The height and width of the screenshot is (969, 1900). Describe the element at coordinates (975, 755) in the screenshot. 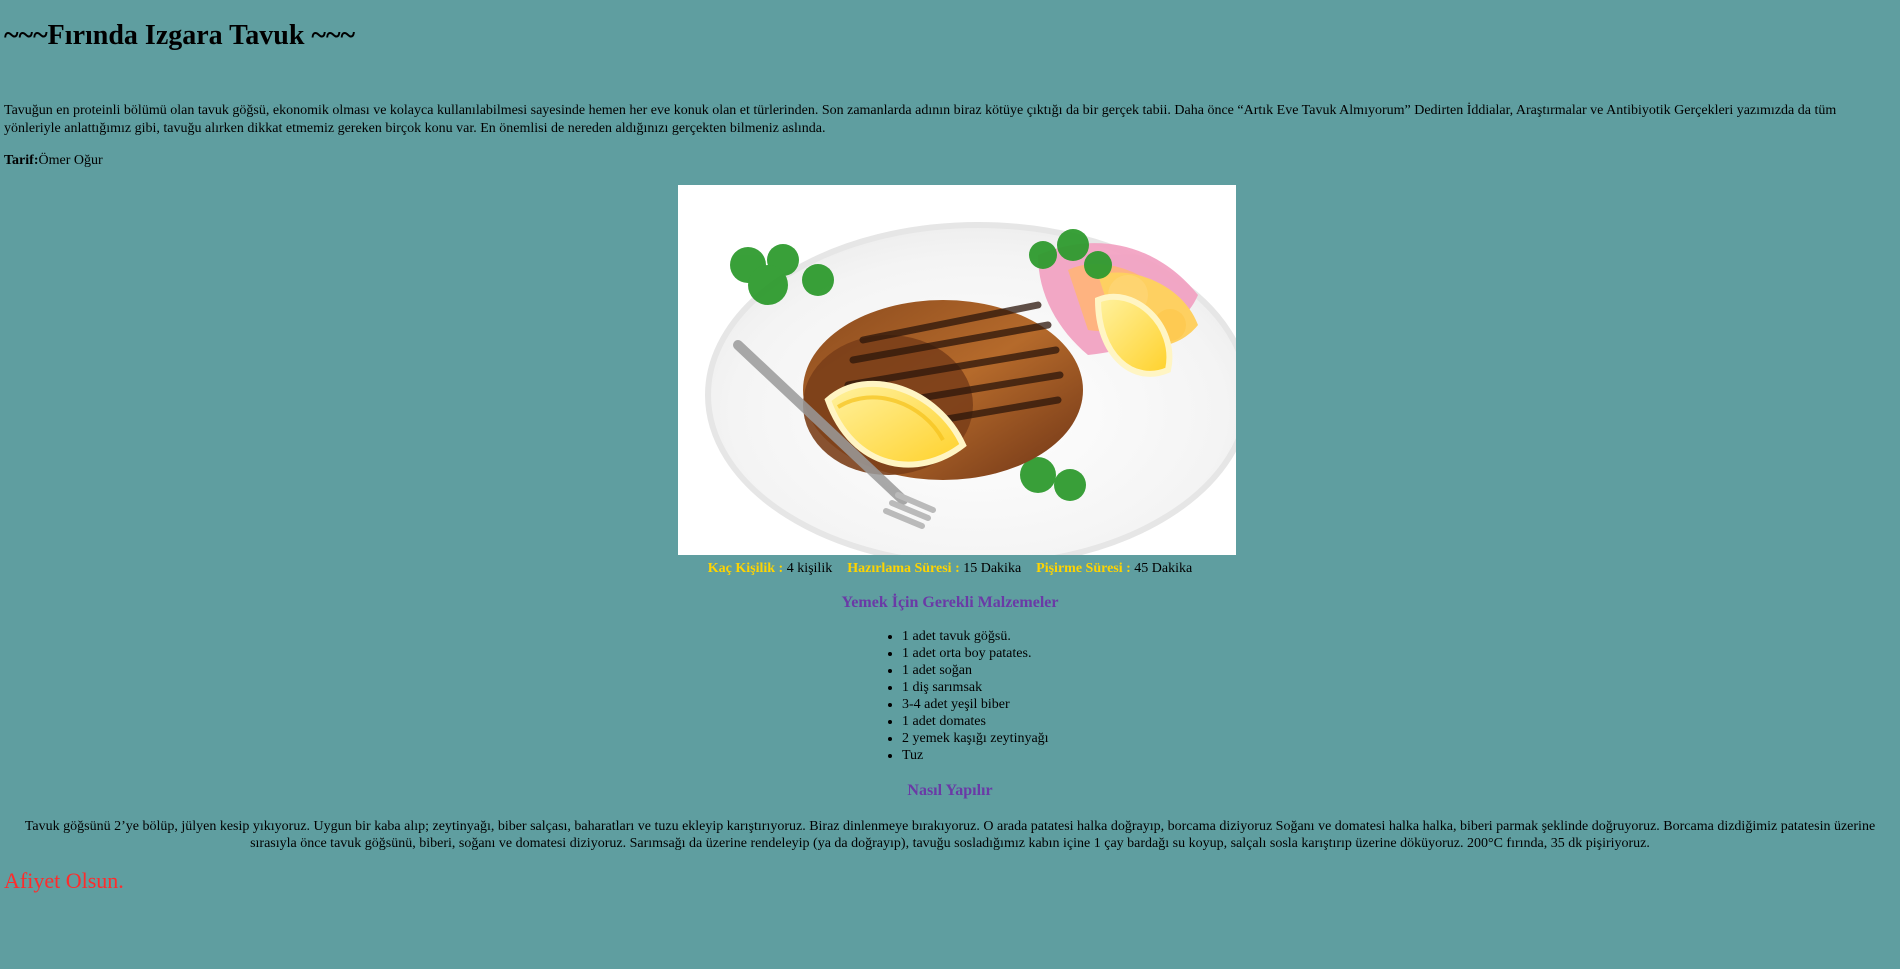

I see `ingredient-item: Tuz` at that location.